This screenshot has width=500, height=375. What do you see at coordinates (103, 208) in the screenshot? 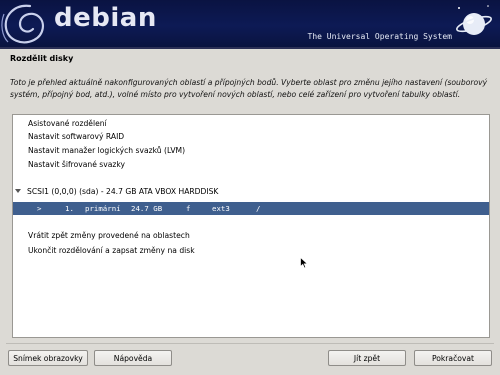
I see `partition-type: primární` at bounding box center [103, 208].